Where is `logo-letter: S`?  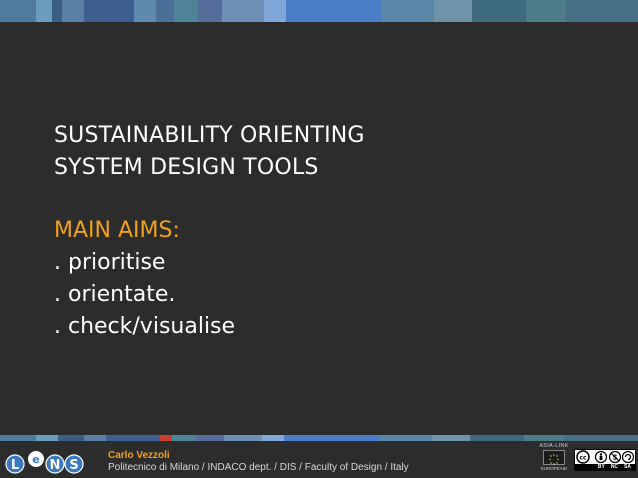
logo-letter: S is located at coordinates (73, 465).